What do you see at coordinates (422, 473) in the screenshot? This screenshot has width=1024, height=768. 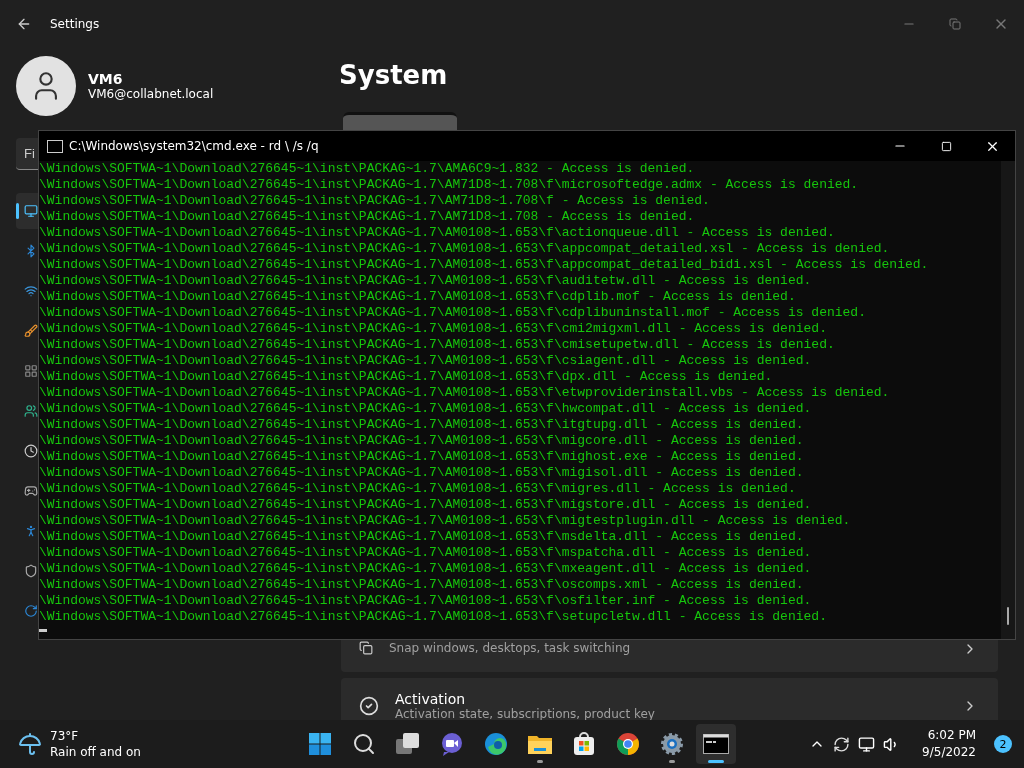 I see `console-line: \Windows\SOFTWA~1\Download\276645~1\inst\PACKAG~1.7\AM0108~1.653\f\migisol.dll - Access is denied.` at bounding box center [422, 473].